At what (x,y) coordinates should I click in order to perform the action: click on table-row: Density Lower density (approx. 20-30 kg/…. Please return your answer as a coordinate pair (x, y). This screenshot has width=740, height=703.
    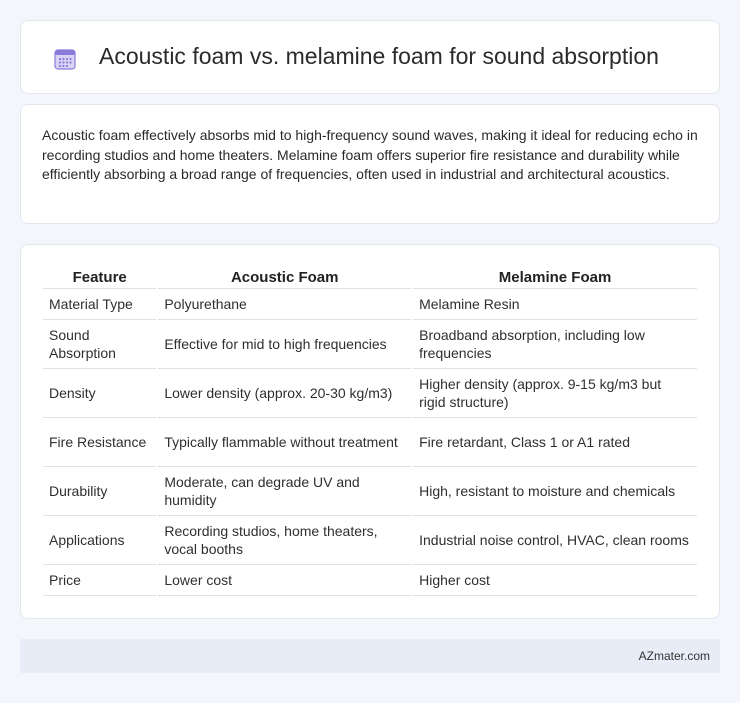
    Looking at the image, I should click on (370, 393).